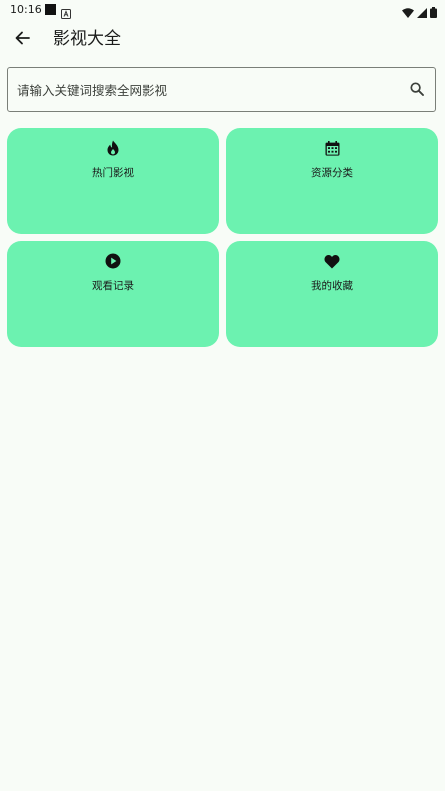 This screenshot has width=445, height=791. I want to click on search-icon, so click(417, 90).